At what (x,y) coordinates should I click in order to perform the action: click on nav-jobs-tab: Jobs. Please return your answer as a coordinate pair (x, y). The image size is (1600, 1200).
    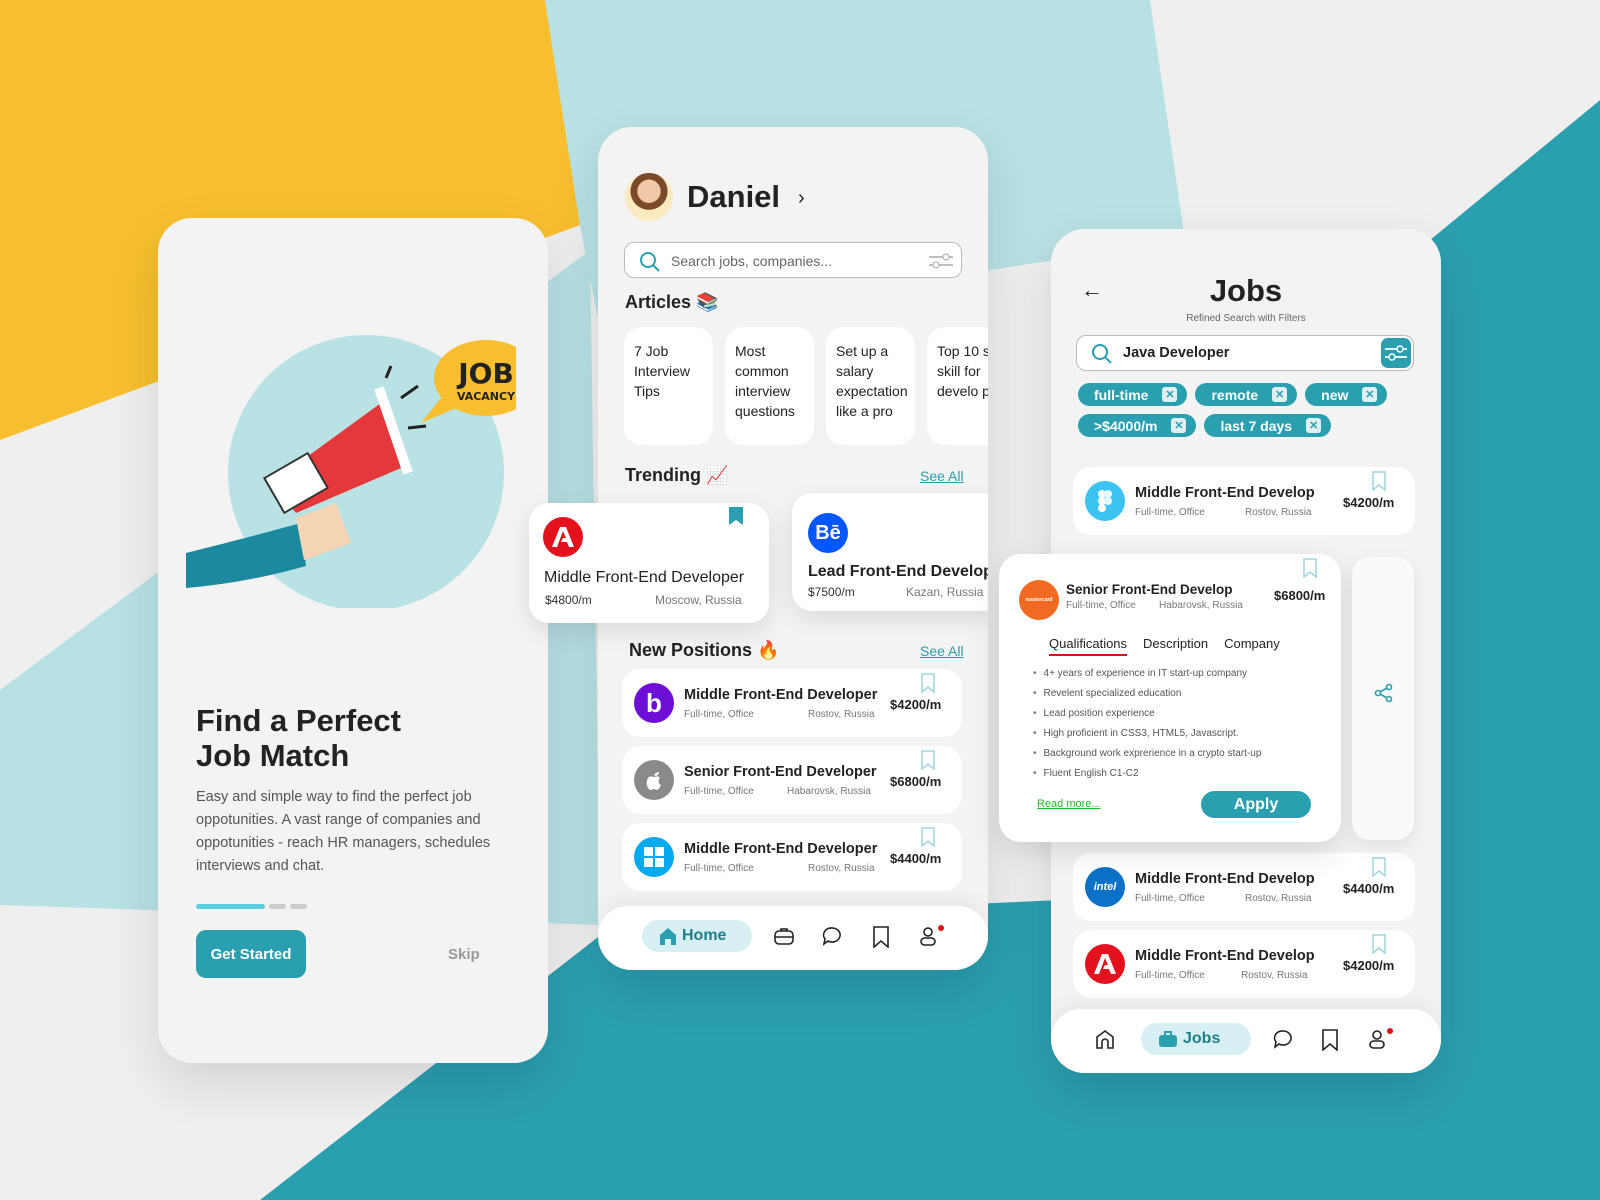
    Looking at the image, I should click on (1196, 1039).